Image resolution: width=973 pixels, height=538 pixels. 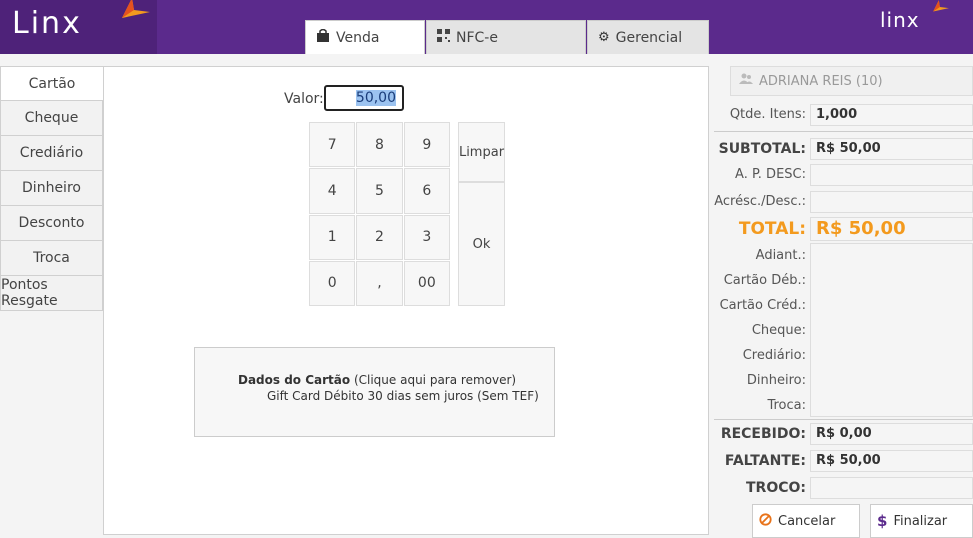 What do you see at coordinates (891, 434) in the screenshot?
I see `recebido-value: R$ 0,00` at bounding box center [891, 434].